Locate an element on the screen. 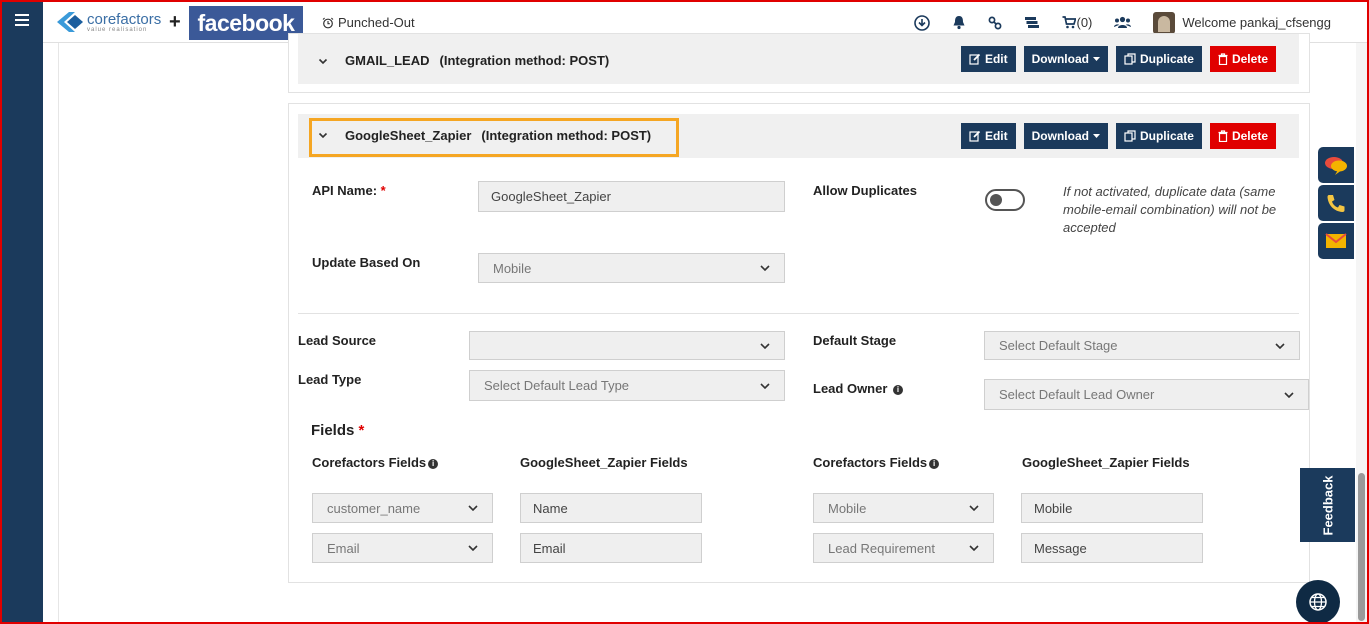  alarm-clock-icon is located at coordinates (328, 22).